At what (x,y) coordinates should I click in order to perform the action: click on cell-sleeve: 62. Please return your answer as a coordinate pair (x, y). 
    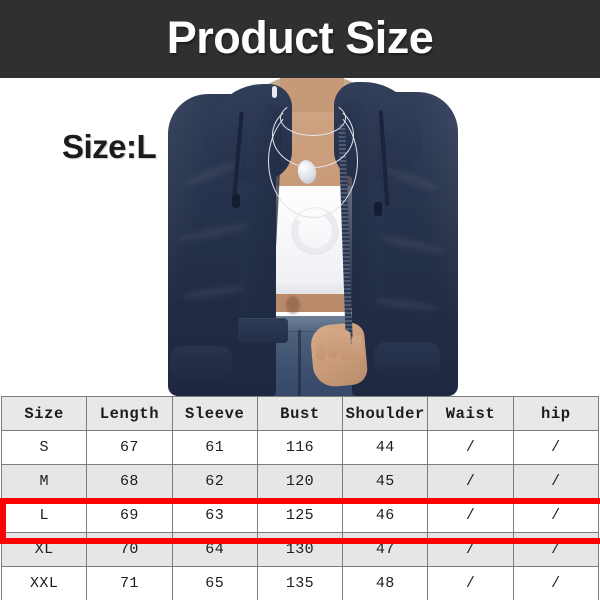
    Looking at the image, I should click on (214, 481).